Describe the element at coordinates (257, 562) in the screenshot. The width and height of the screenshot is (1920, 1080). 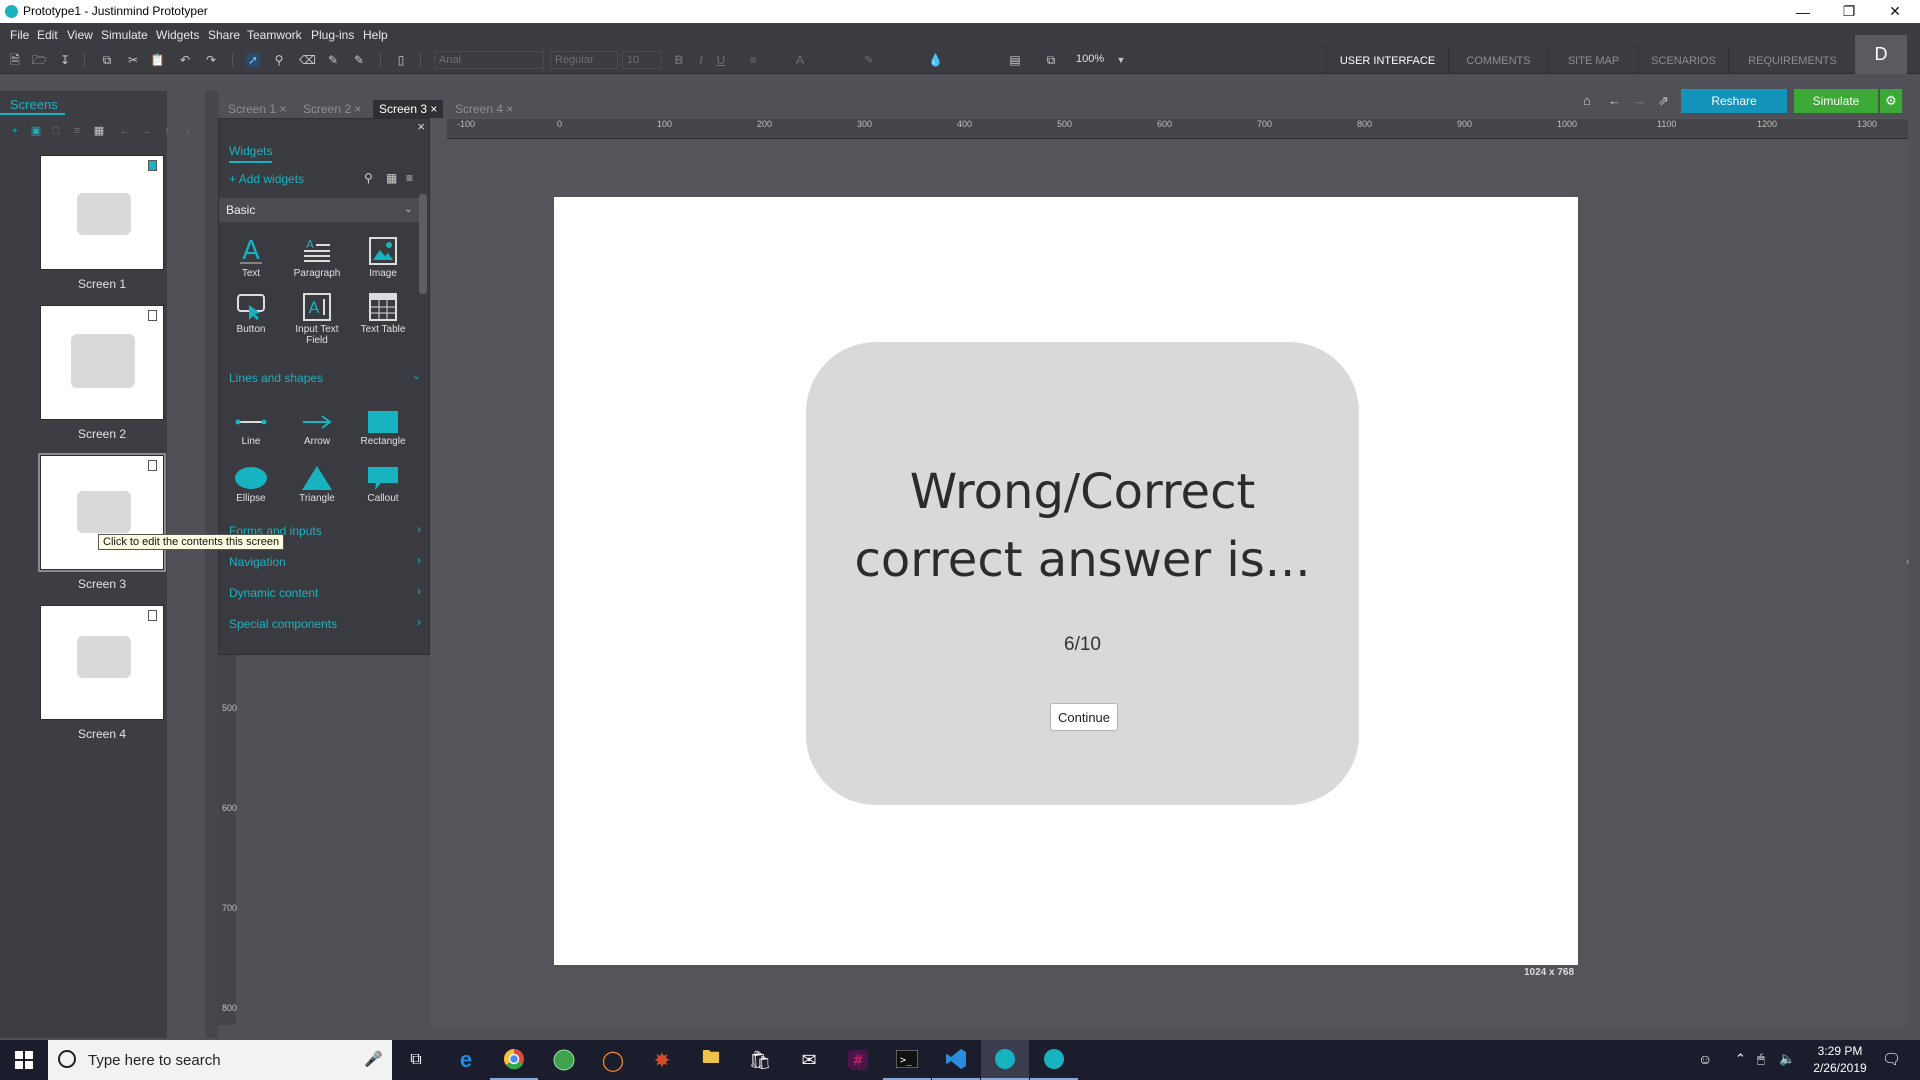
I see `section-navigation: Navigation` at that location.